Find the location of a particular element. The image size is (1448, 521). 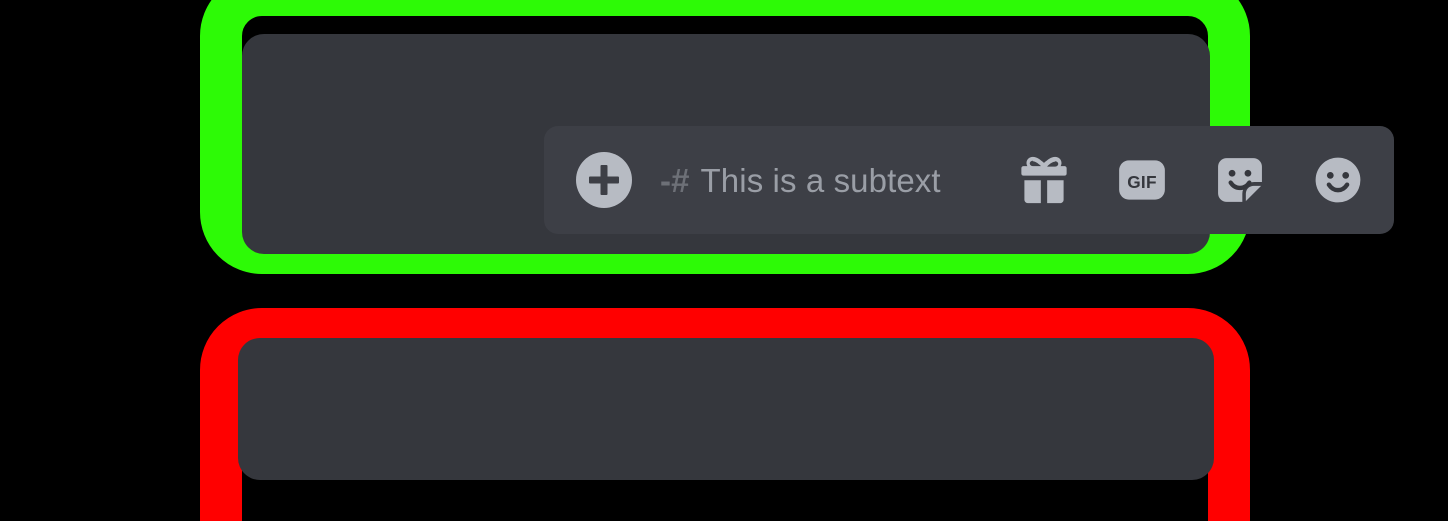

subtext-token: -# is located at coordinates (675, 180).